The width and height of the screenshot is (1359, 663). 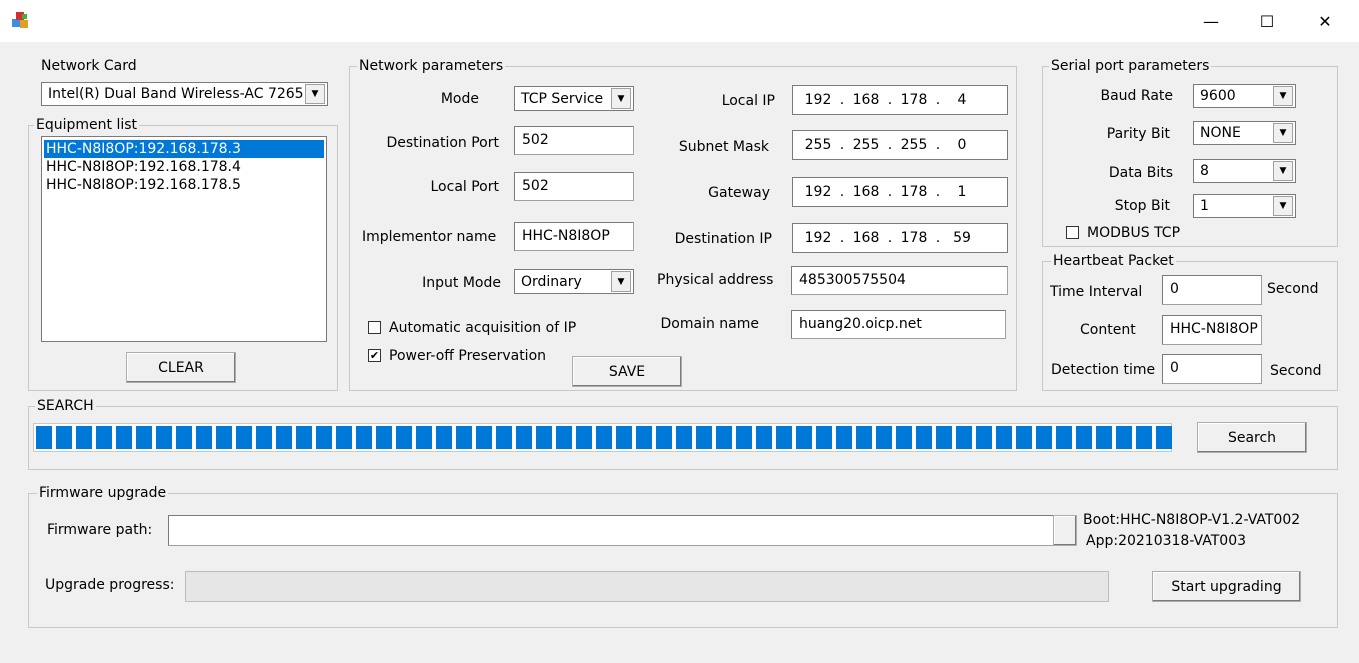 What do you see at coordinates (1325, 21) in the screenshot?
I see `close-button: ✕` at bounding box center [1325, 21].